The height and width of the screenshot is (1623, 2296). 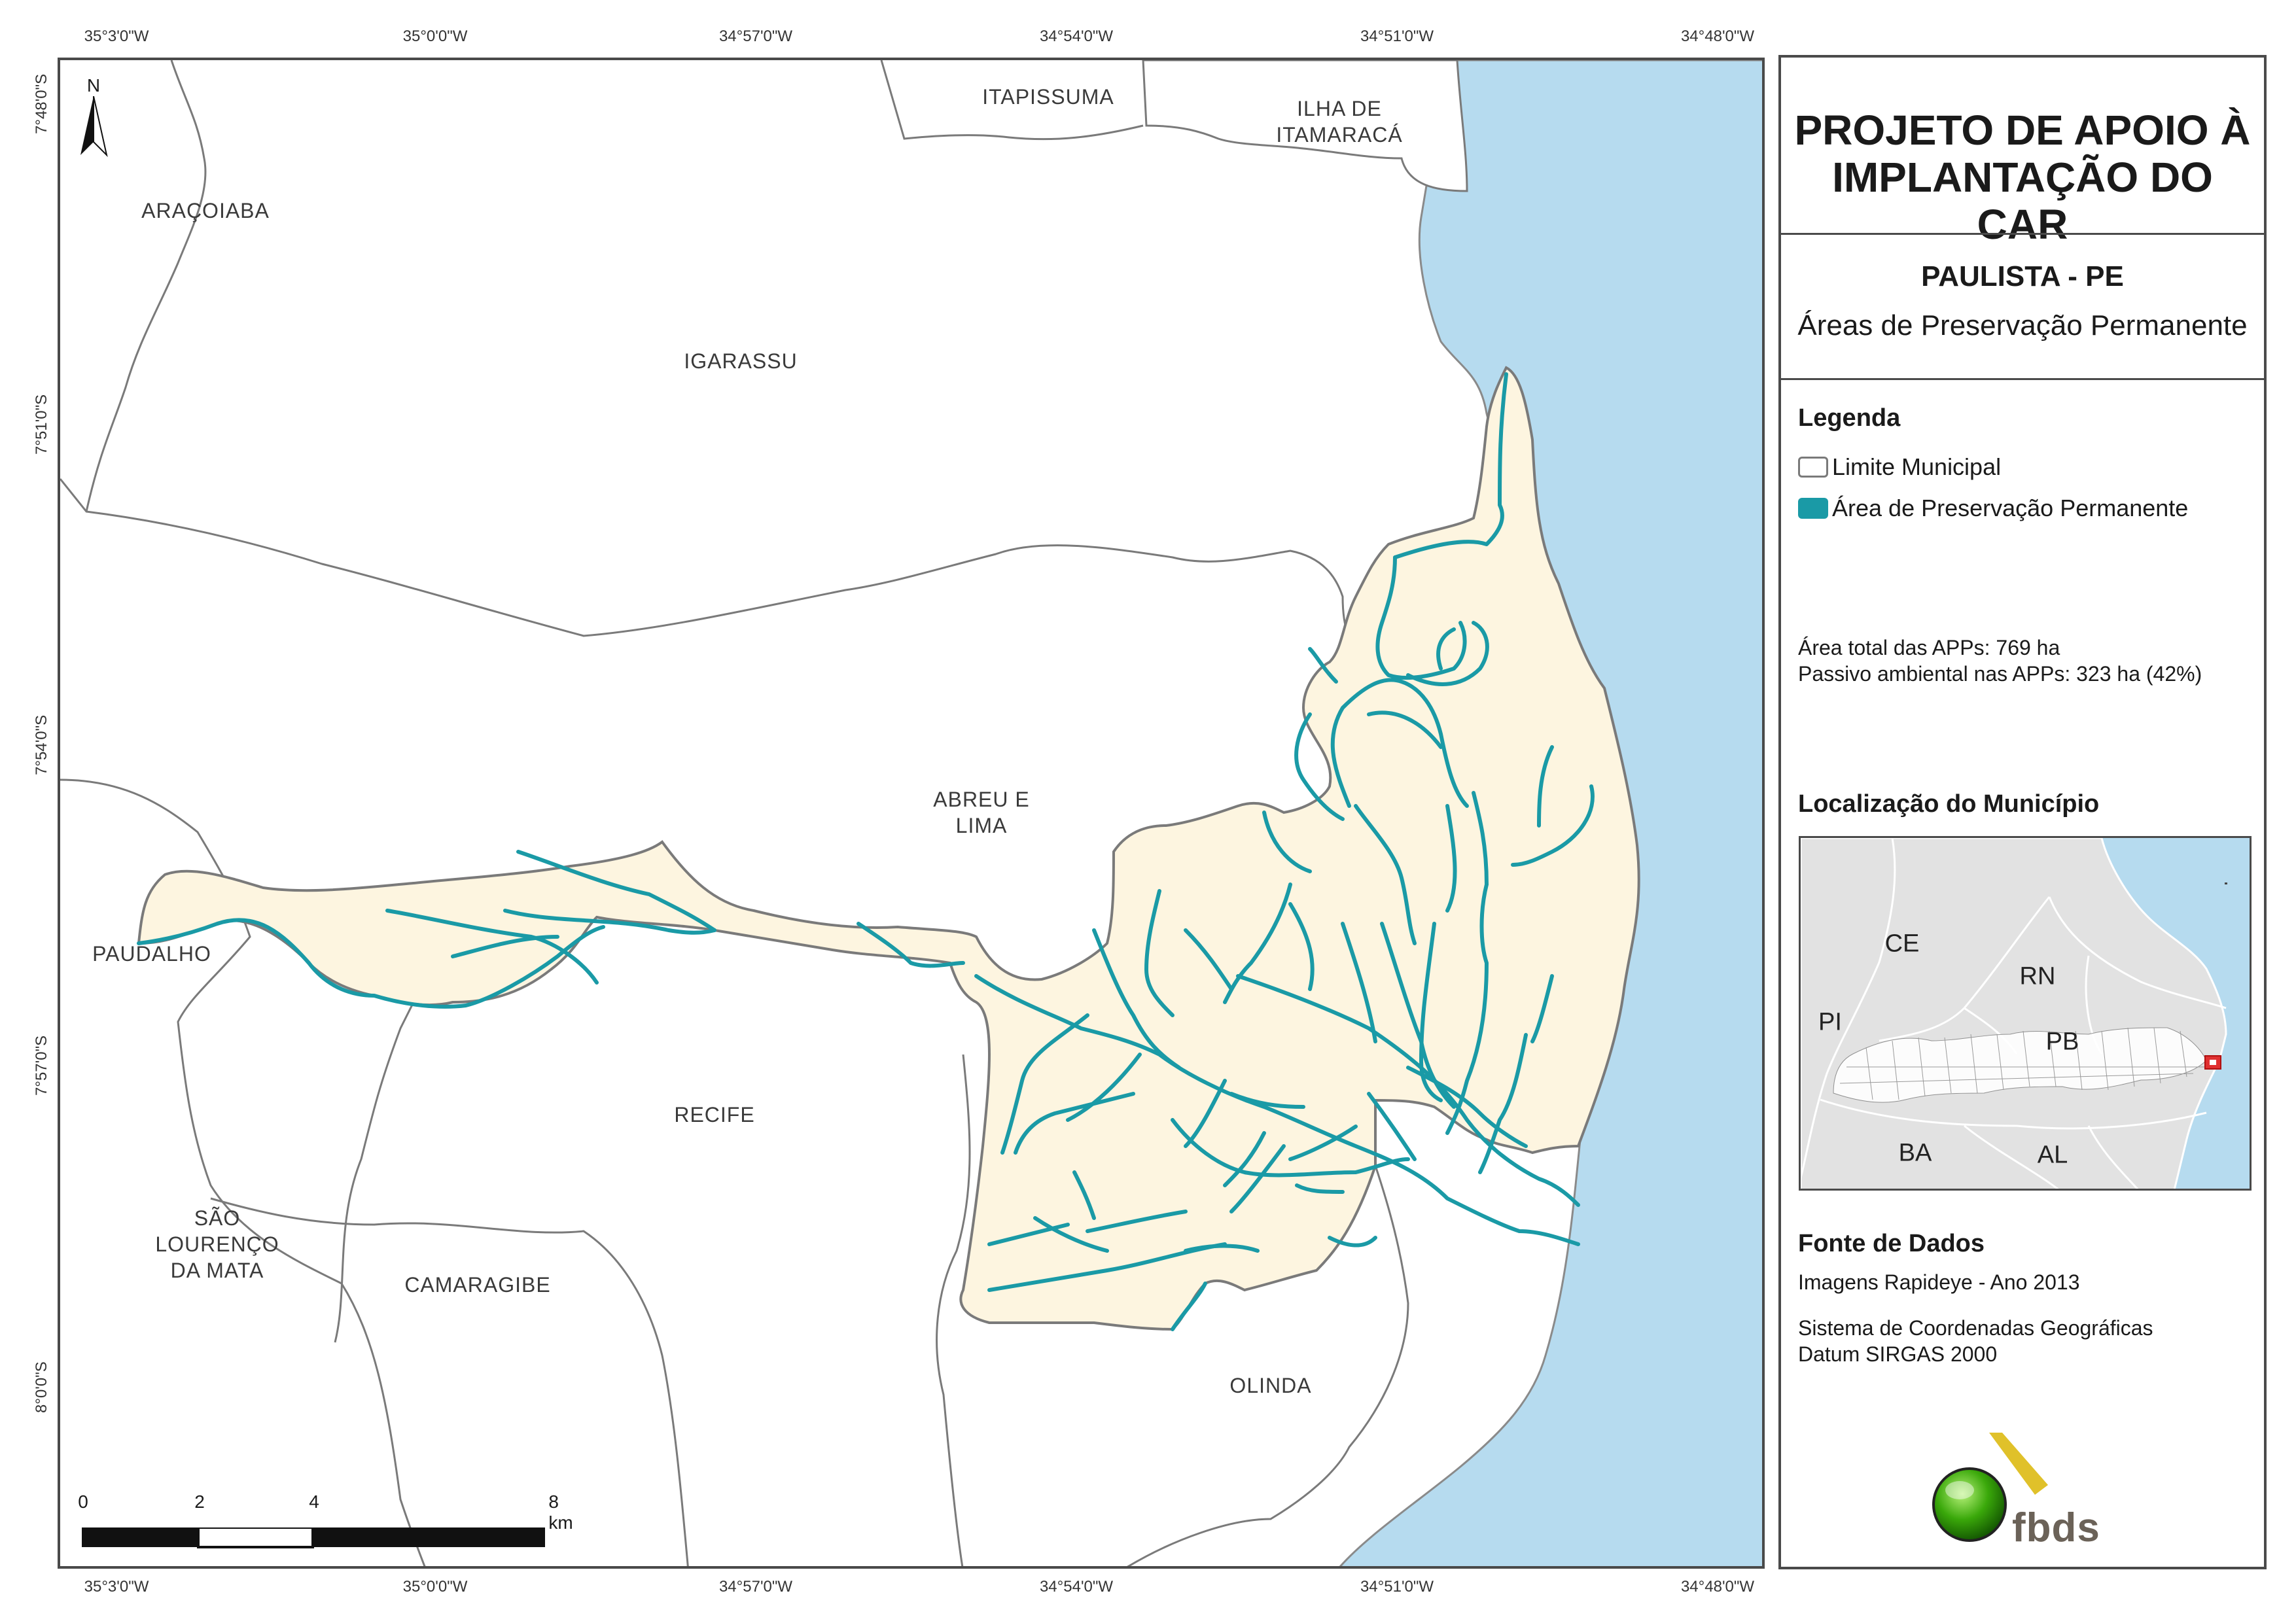 I want to click on inset-label-pb: PB, so click(x=2062, y=1042).